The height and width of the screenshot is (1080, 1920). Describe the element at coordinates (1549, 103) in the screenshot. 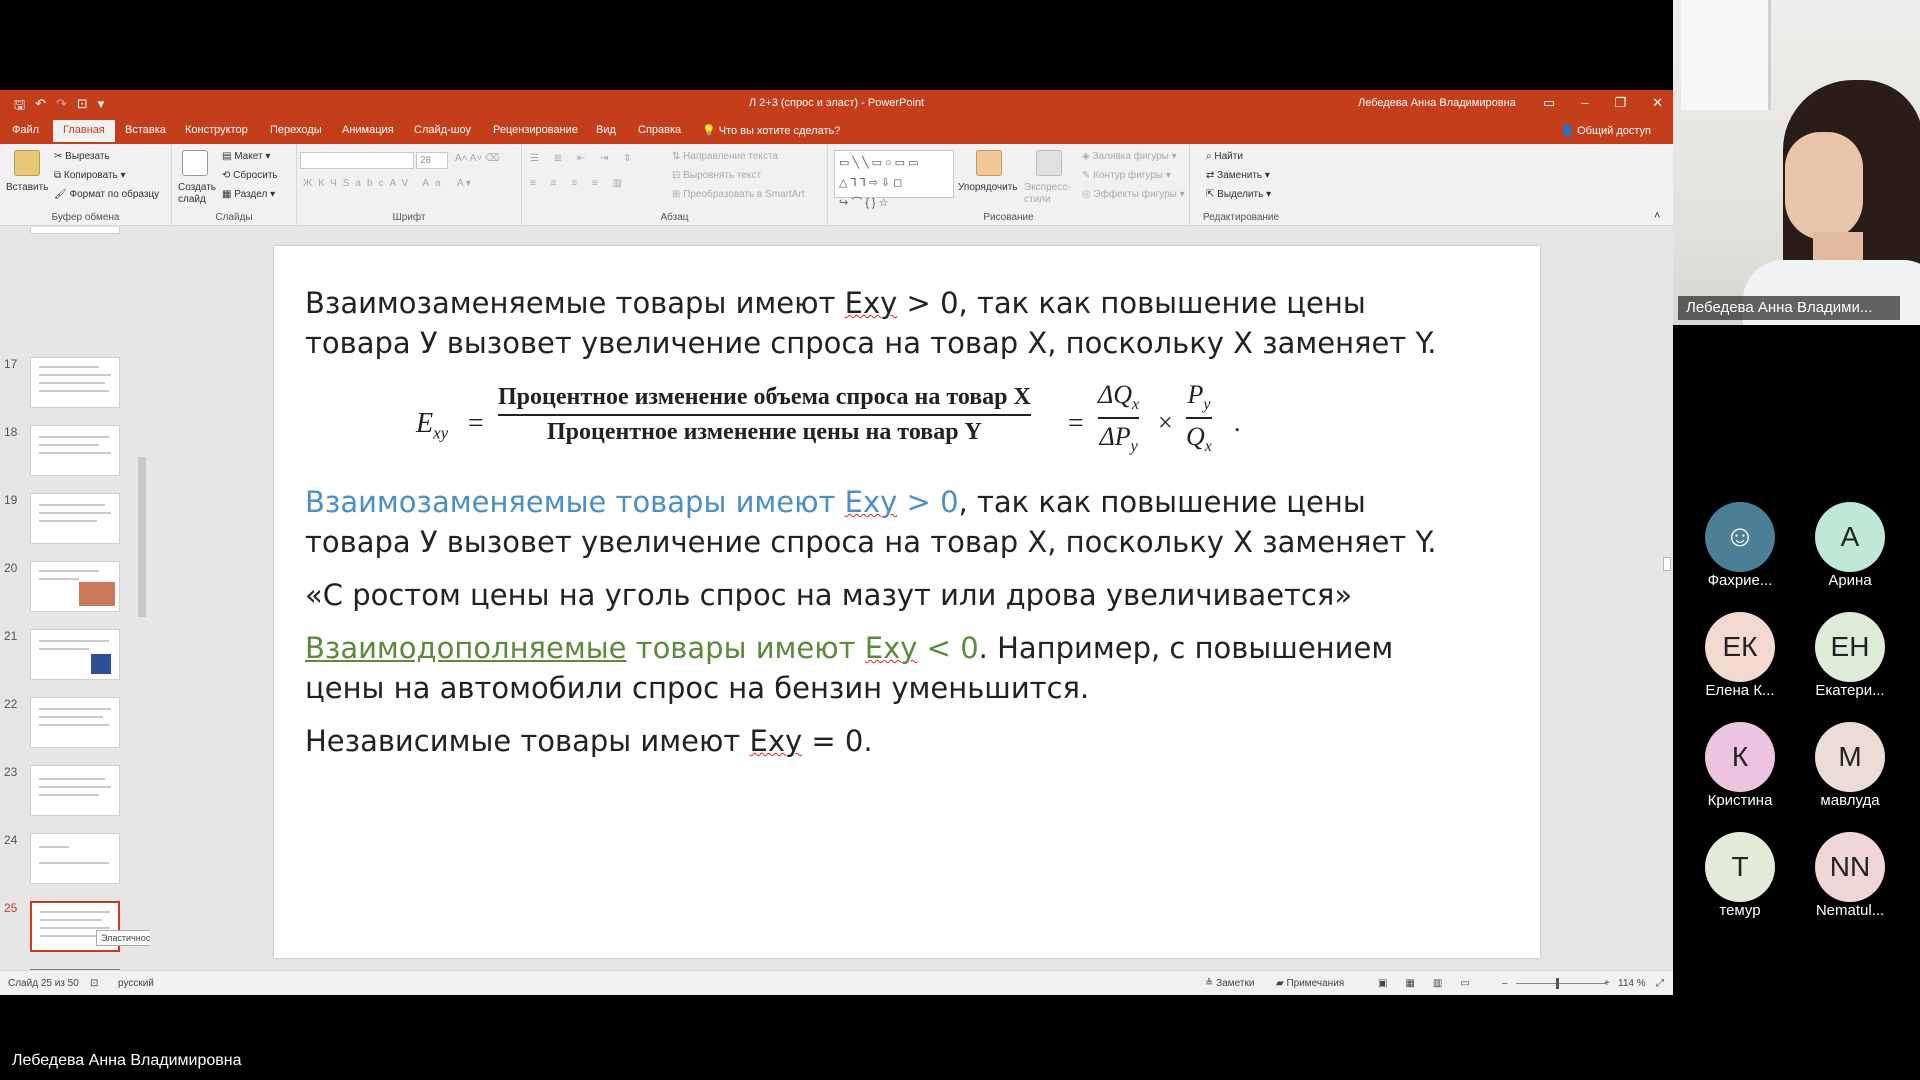

I see `ribbon-display-icon: ▭` at that location.